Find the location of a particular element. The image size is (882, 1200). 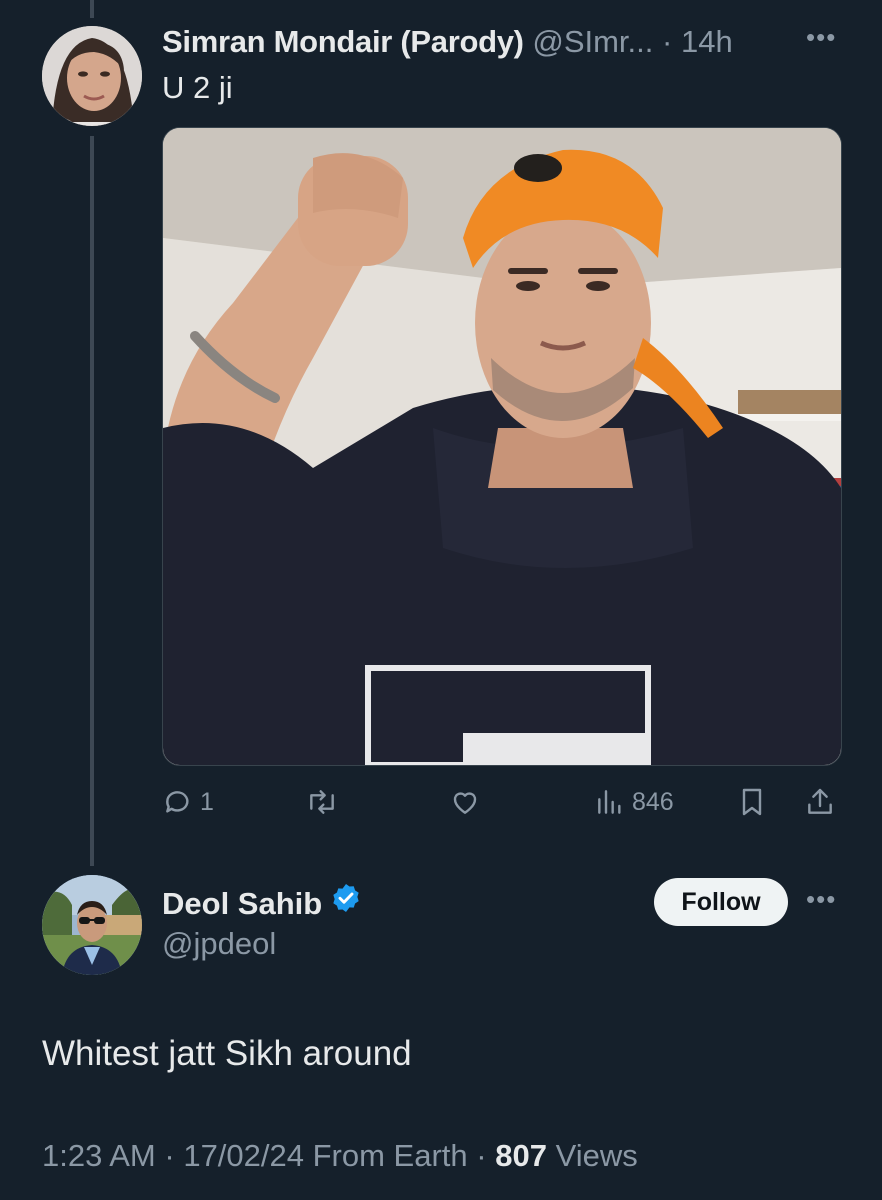

reply-button: 1 is located at coordinates (188, 802).